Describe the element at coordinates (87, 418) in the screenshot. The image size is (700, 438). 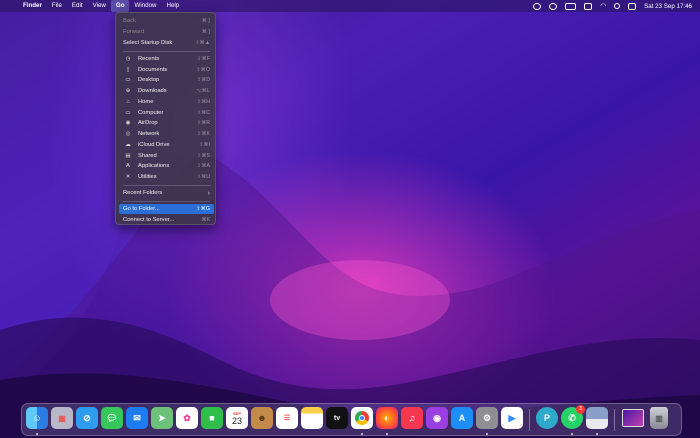
I see `safari-icon: ⊘` at that location.